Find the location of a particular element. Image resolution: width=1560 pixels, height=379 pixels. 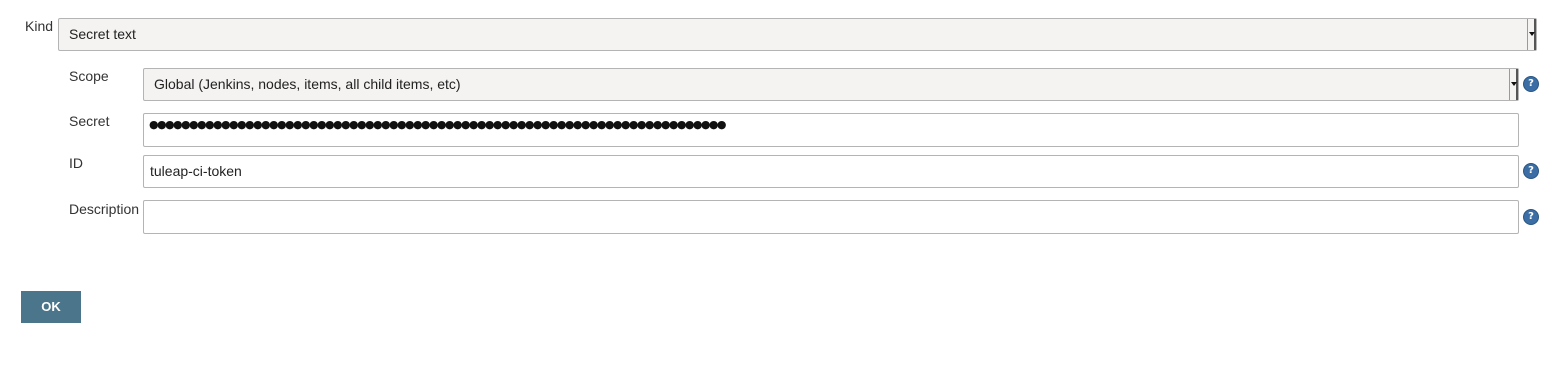

kind-select-value: Secret text is located at coordinates (102, 34).